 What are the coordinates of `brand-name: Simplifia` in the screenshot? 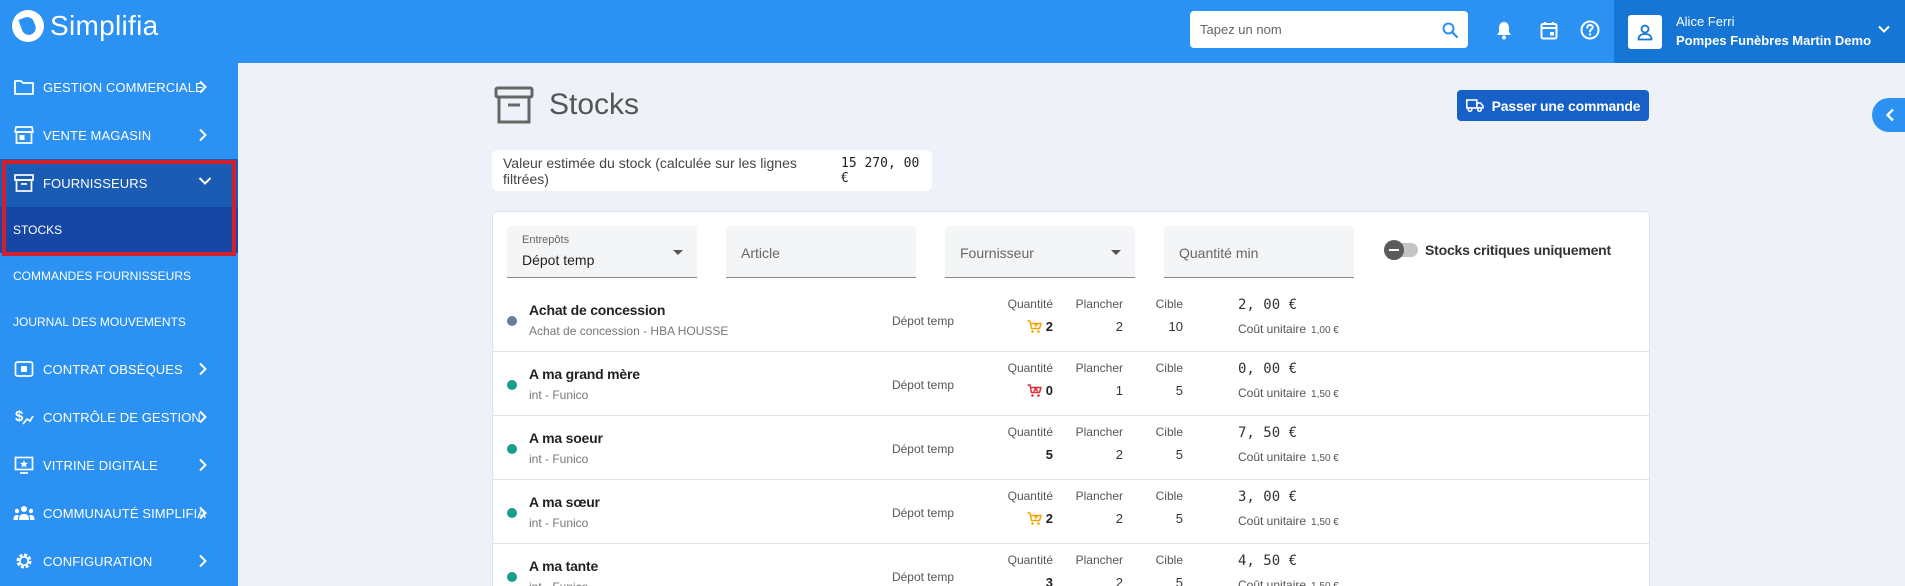 It's located at (104, 25).